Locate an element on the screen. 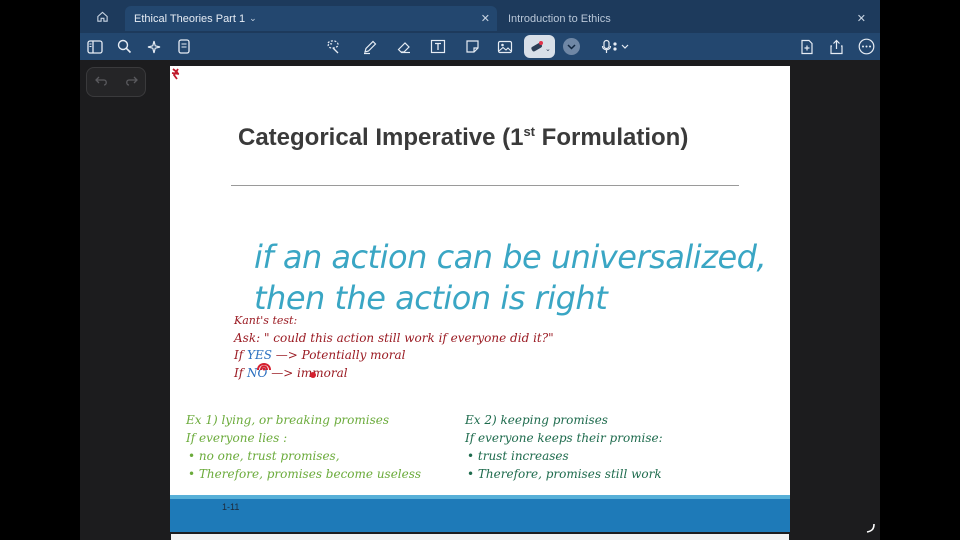  undo-icon is located at coordinates (101, 82).